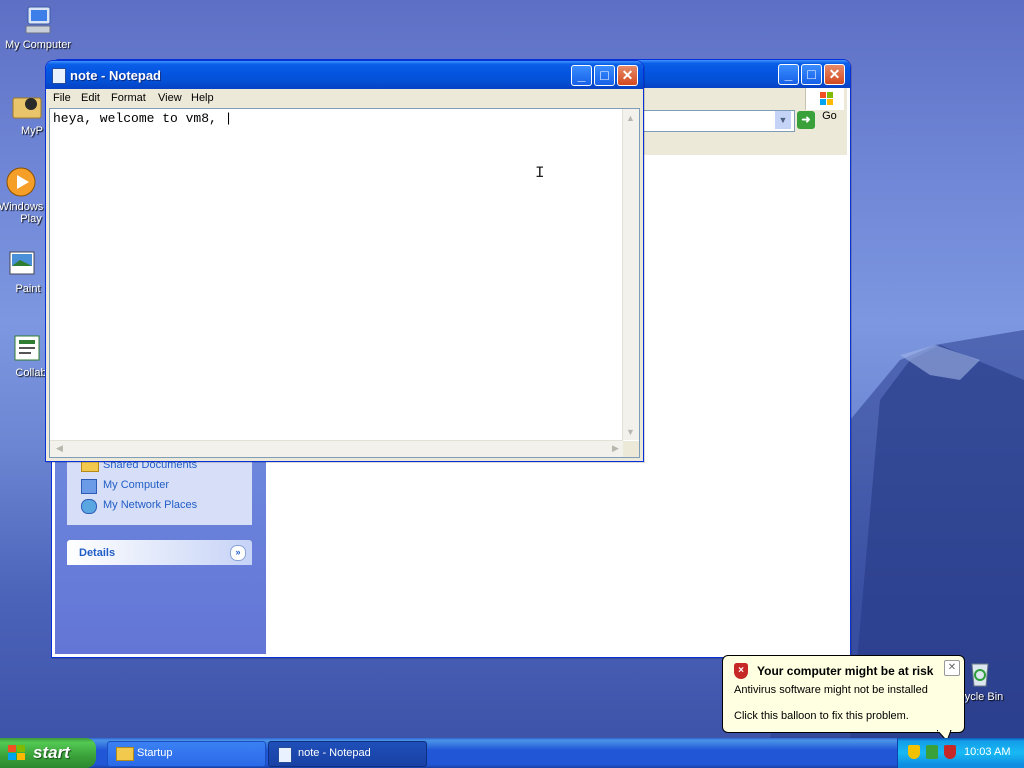  What do you see at coordinates (59, 448) in the screenshot?
I see `scroll-left-icon: ◀` at bounding box center [59, 448].